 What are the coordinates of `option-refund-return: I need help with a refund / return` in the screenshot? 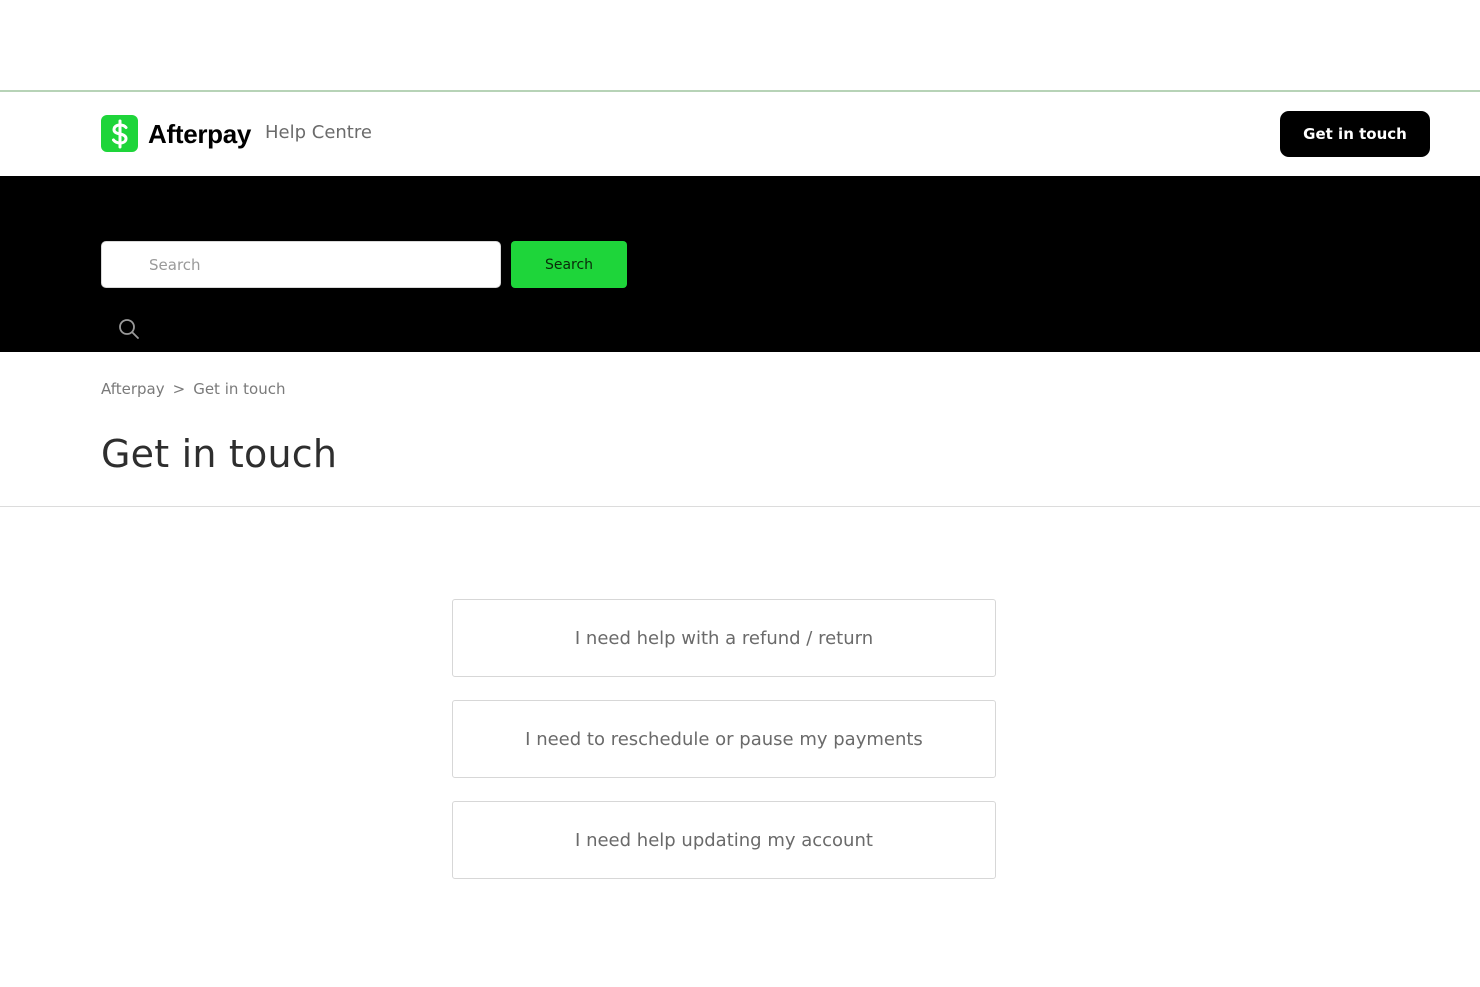 It's located at (724, 638).